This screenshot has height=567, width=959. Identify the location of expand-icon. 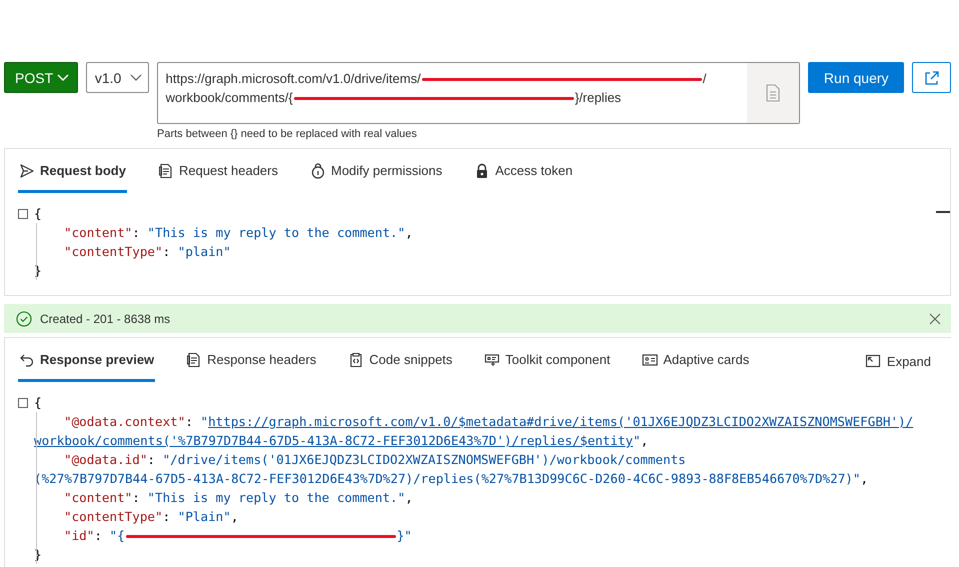
(872, 361).